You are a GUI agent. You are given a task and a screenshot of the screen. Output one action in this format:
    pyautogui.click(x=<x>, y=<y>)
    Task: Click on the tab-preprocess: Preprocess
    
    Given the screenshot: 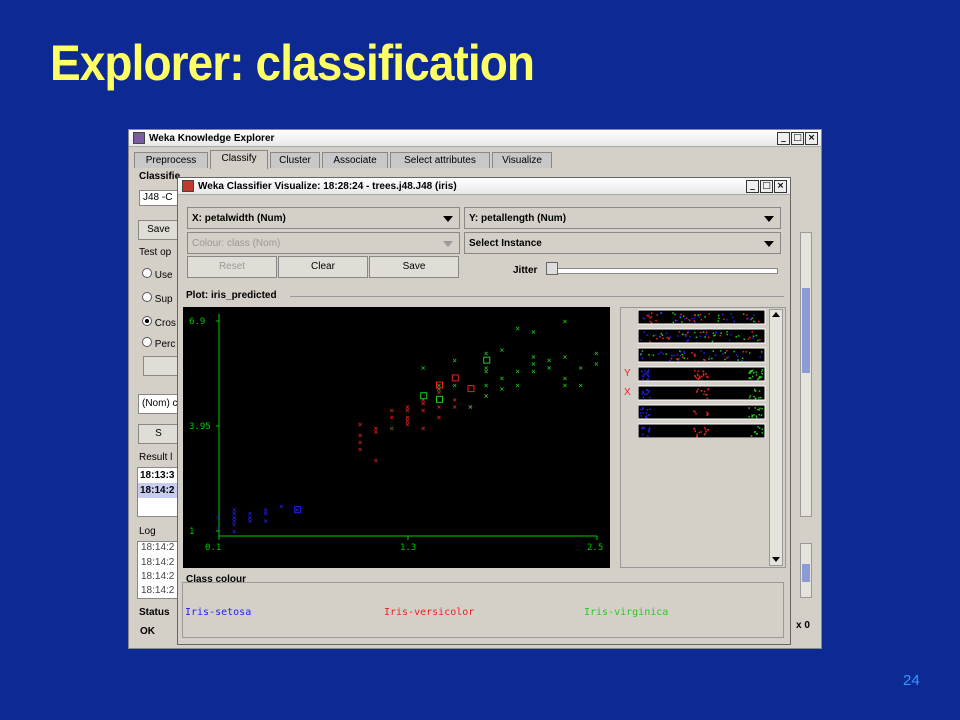 What is the action you would take?
    pyautogui.click(x=171, y=160)
    